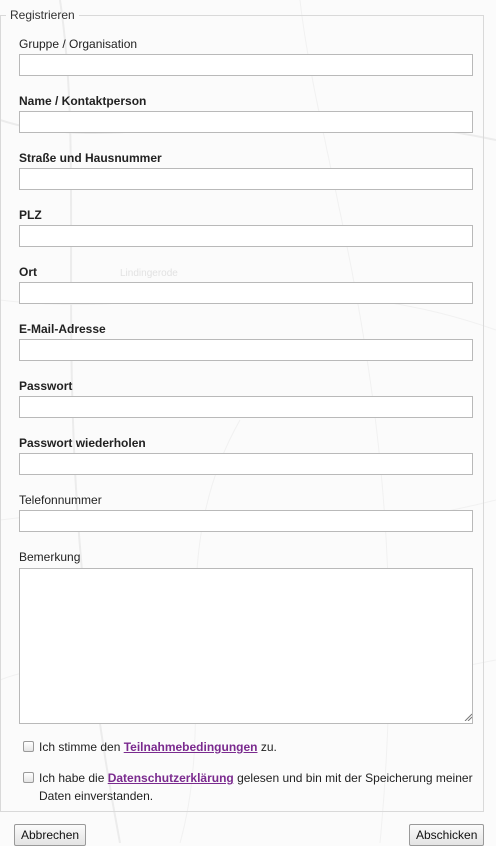 Image resolution: width=496 pixels, height=846 pixels. What do you see at coordinates (46, 386) in the screenshot?
I see `password-label: Passwort` at bounding box center [46, 386].